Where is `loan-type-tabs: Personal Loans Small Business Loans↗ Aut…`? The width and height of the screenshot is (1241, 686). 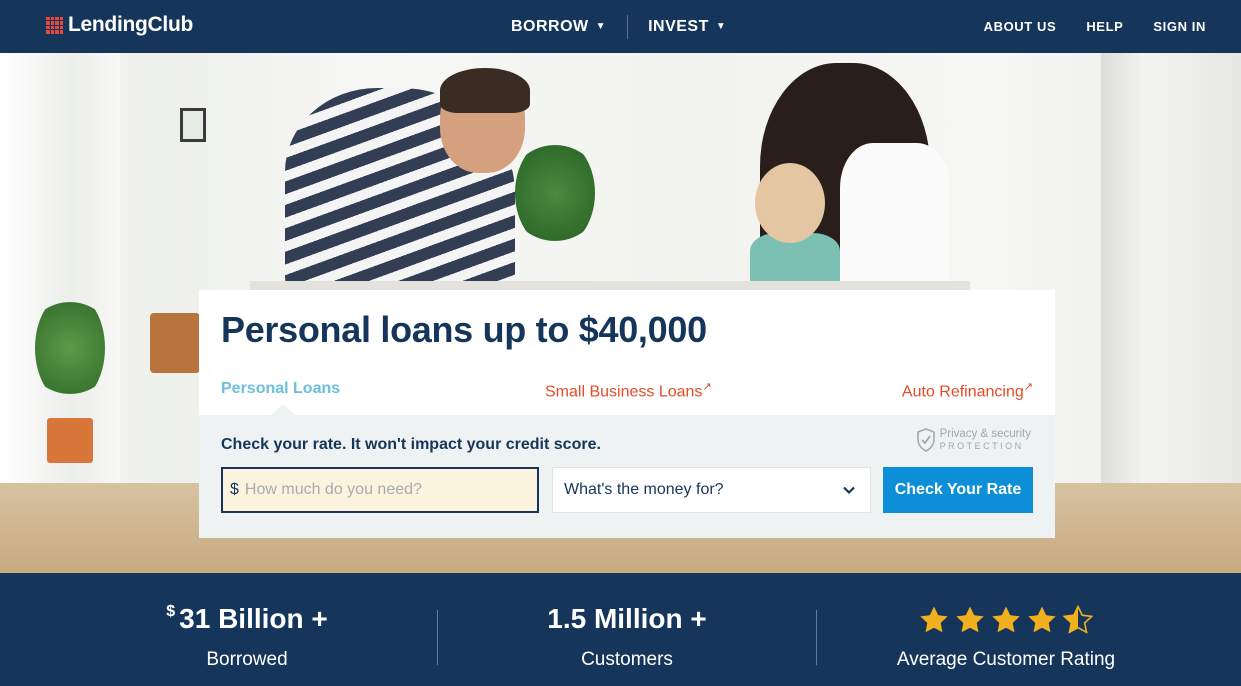 loan-type-tabs: Personal Loans Small Business Loans↗ Aut… is located at coordinates (627, 393).